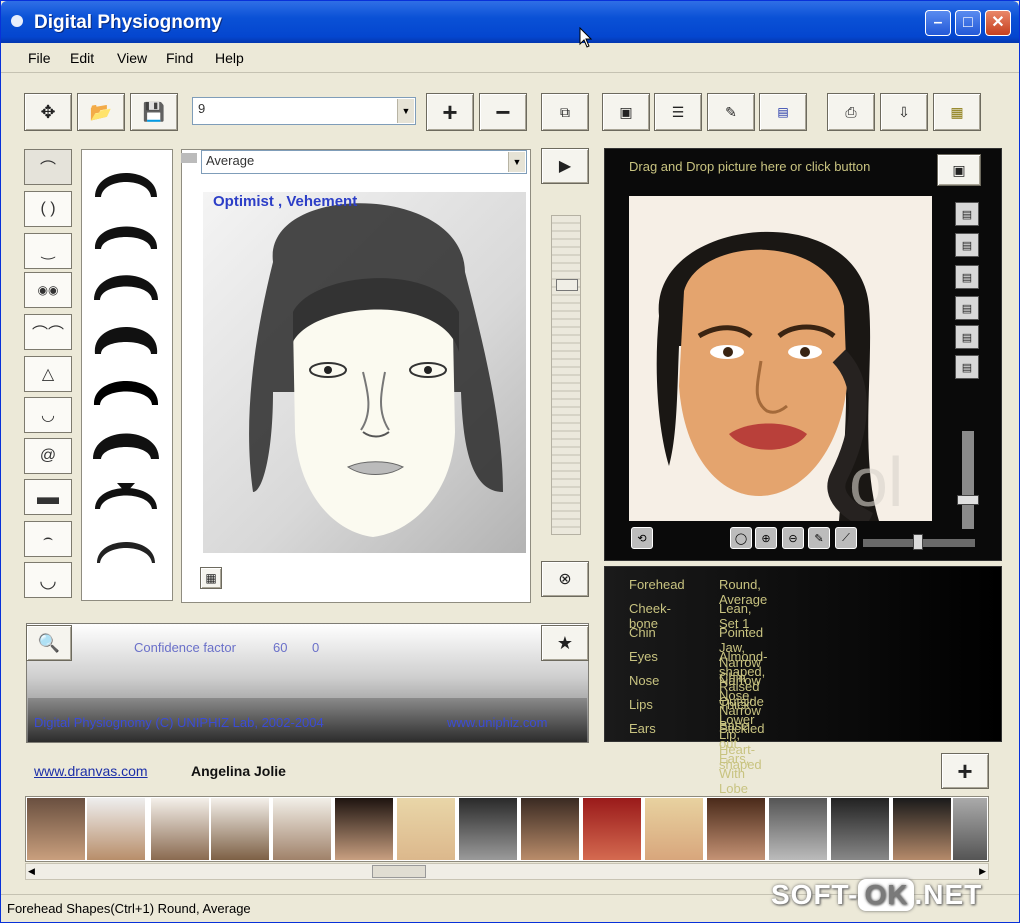 The image size is (1020, 923). What do you see at coordinates (678, 112) in the screenshot?
I see `list-icon: ☰` at bounding box center [678, 112].